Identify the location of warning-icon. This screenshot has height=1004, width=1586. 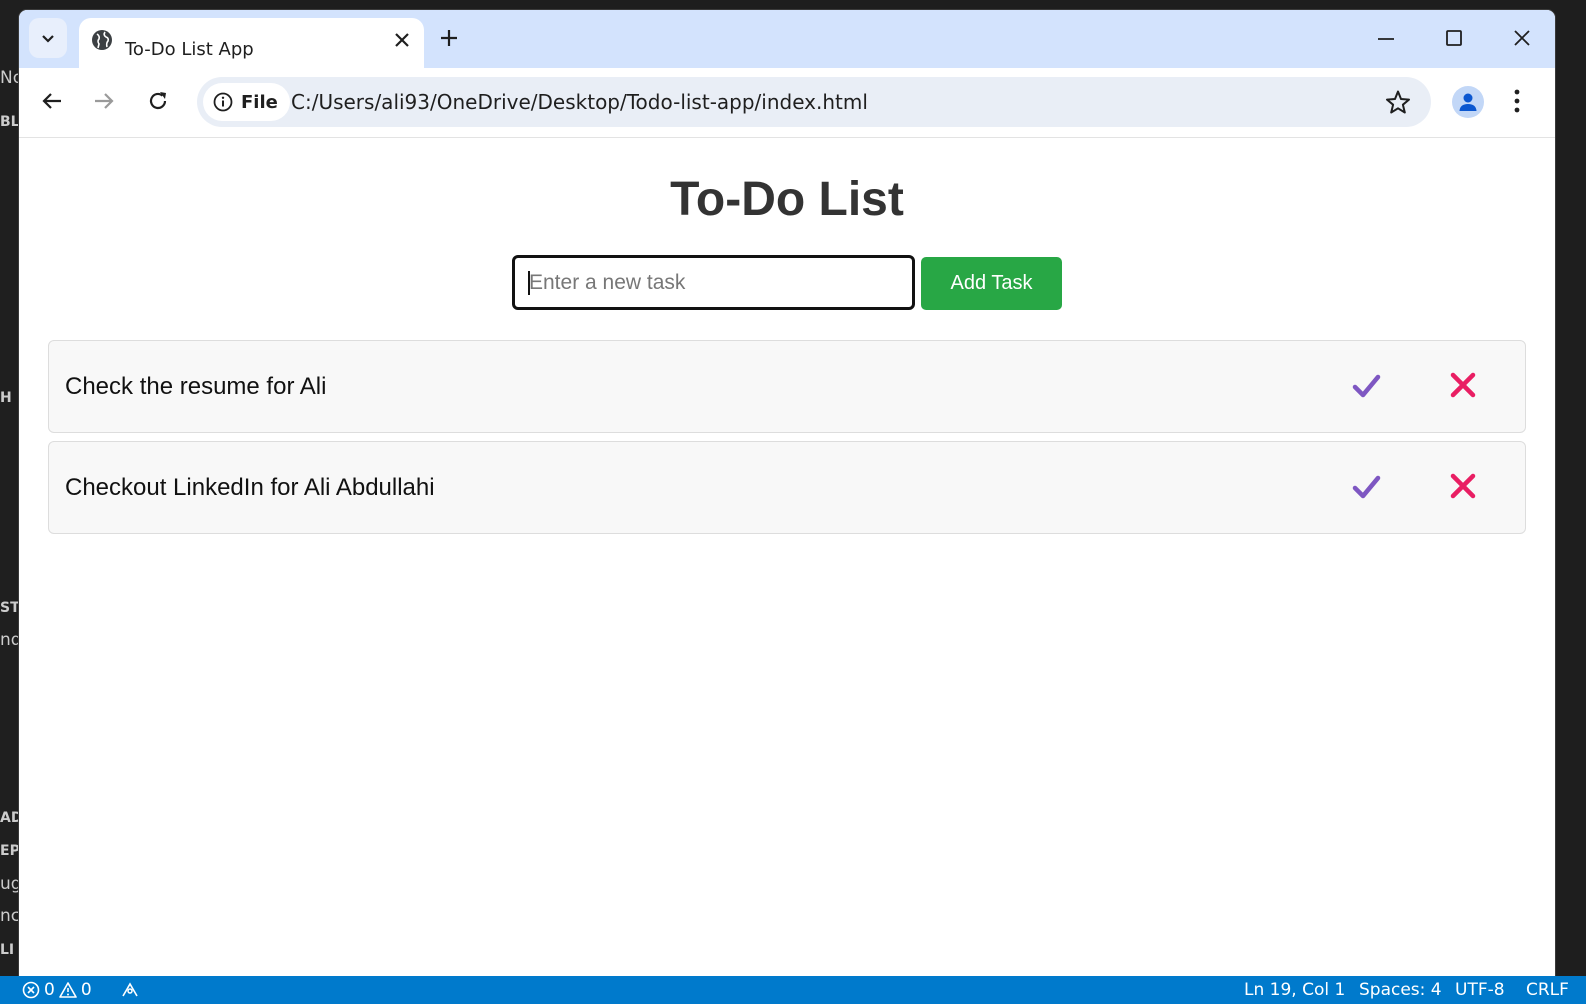
(68, 990).